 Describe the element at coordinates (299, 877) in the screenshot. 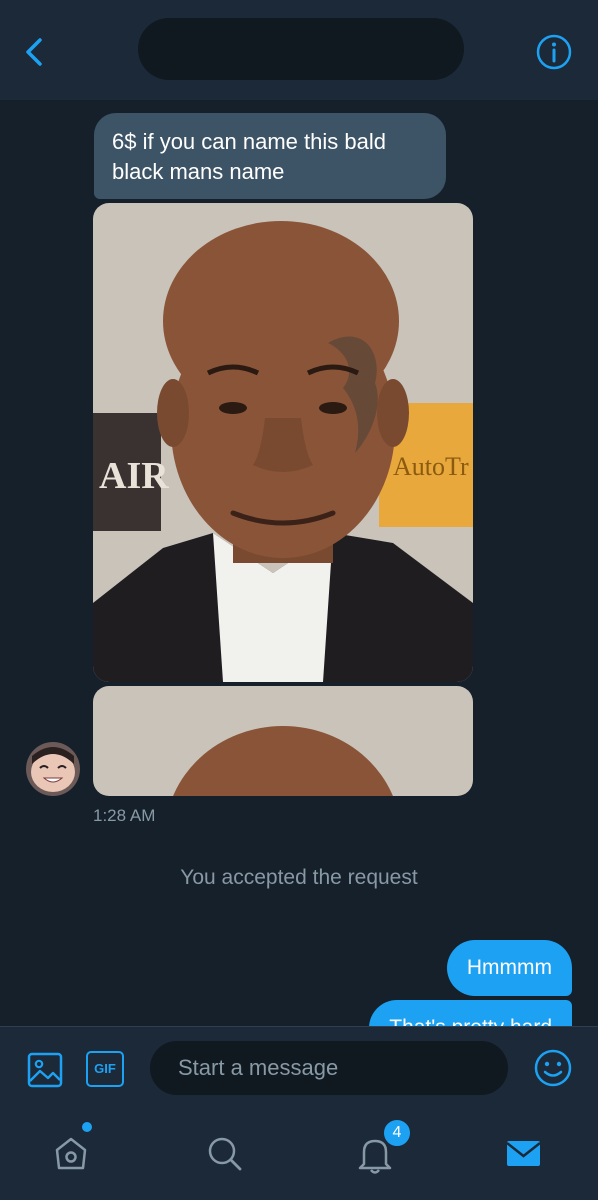

I see `request-accepted-notice: You accepted the request` at that location.